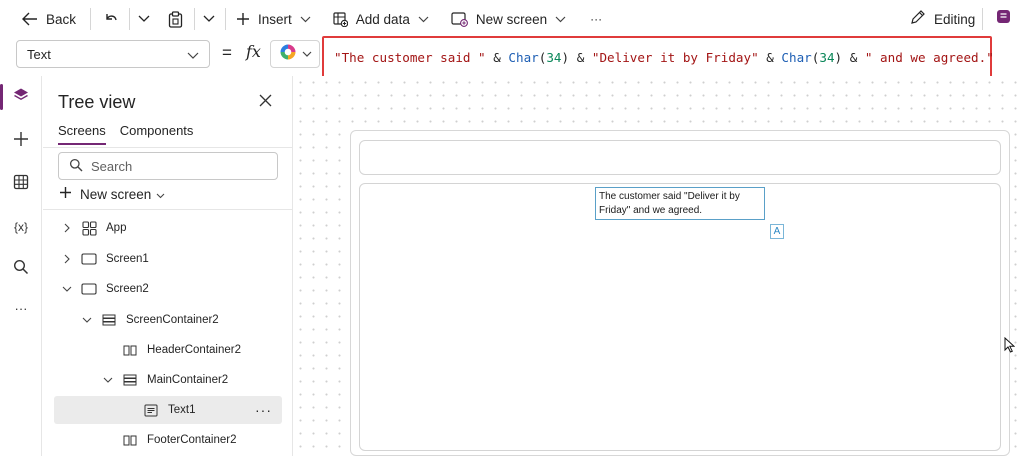 Image resolution: width=1024 pixels, height=456 pixels. What do you see at coordinates (168, 228) in the screenshot?
I see `tree-node-app: App` at bounding box center [168, 228].